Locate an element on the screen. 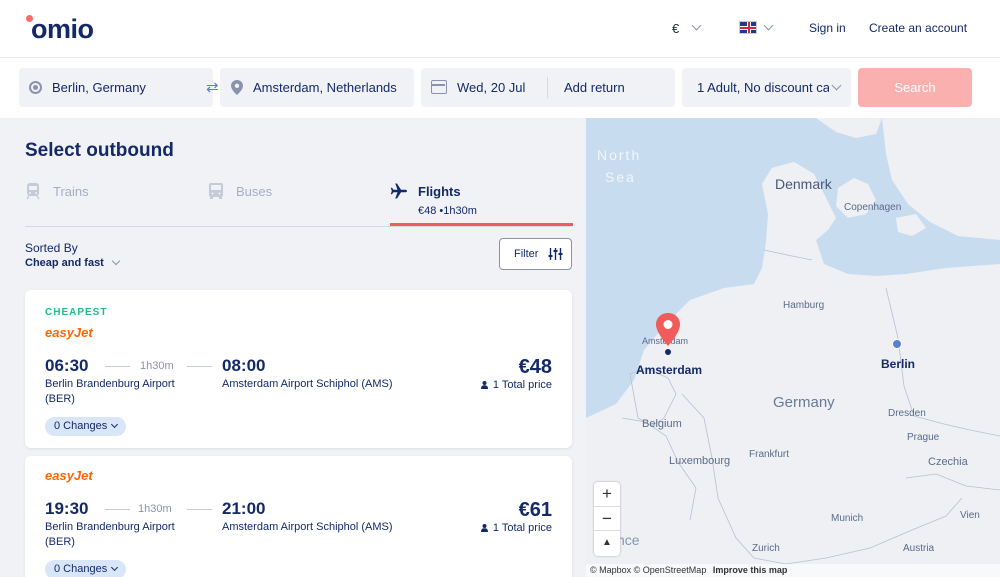 This screenshot has height=577, width=1000. uk-flag-icon is located at coordinates (748, 27).